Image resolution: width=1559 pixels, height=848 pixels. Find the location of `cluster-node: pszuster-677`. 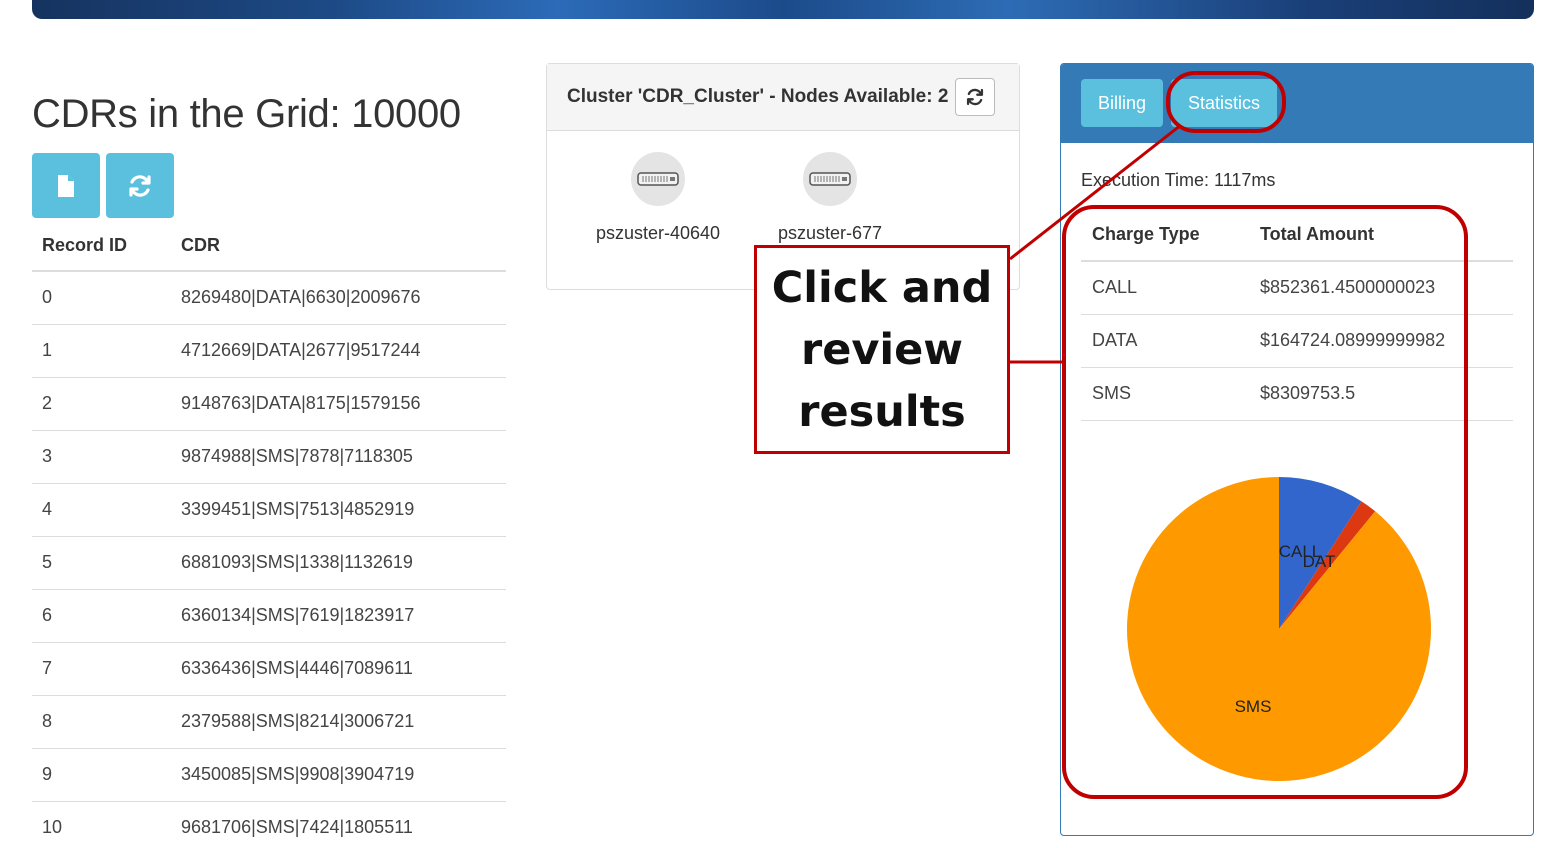

cluster-node: pszuster-677 is located at coordinates (830, 198).